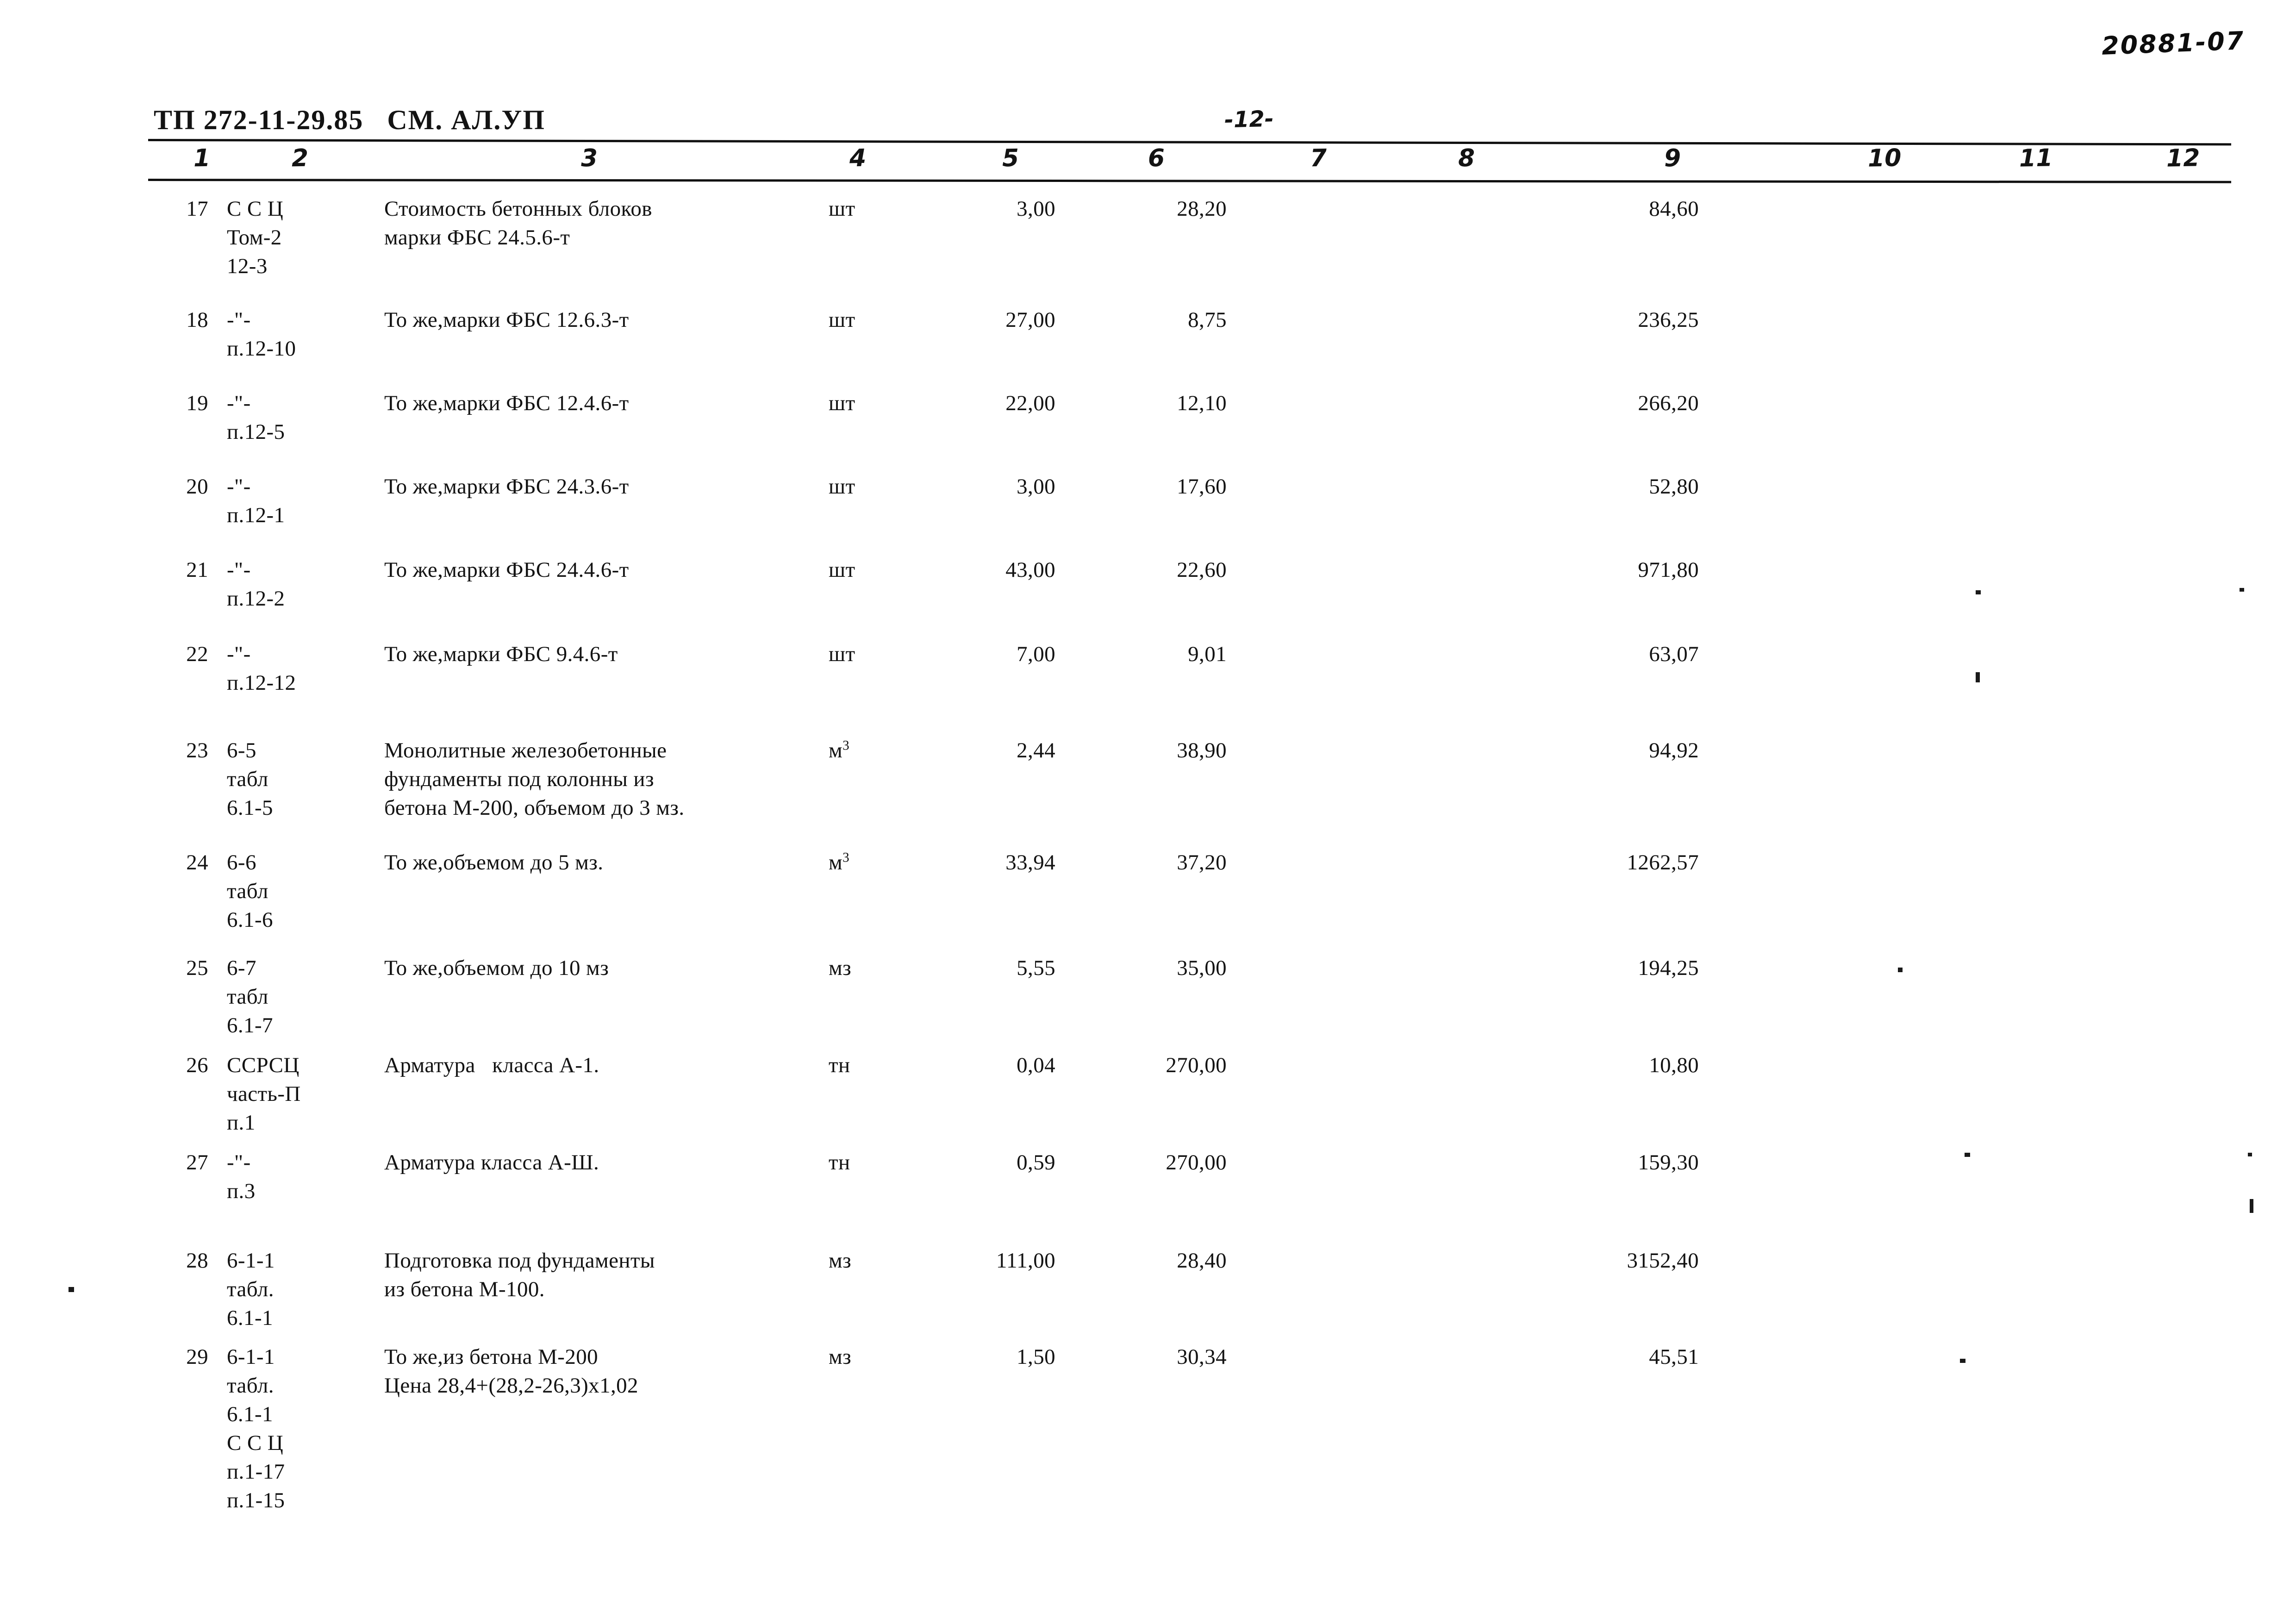 This screenshot has height=1624, width=2296. What do you see at coordinates (197, 403) in the screenshot?
I see `cell-row-number: 19` at bounding box center [197, 403].